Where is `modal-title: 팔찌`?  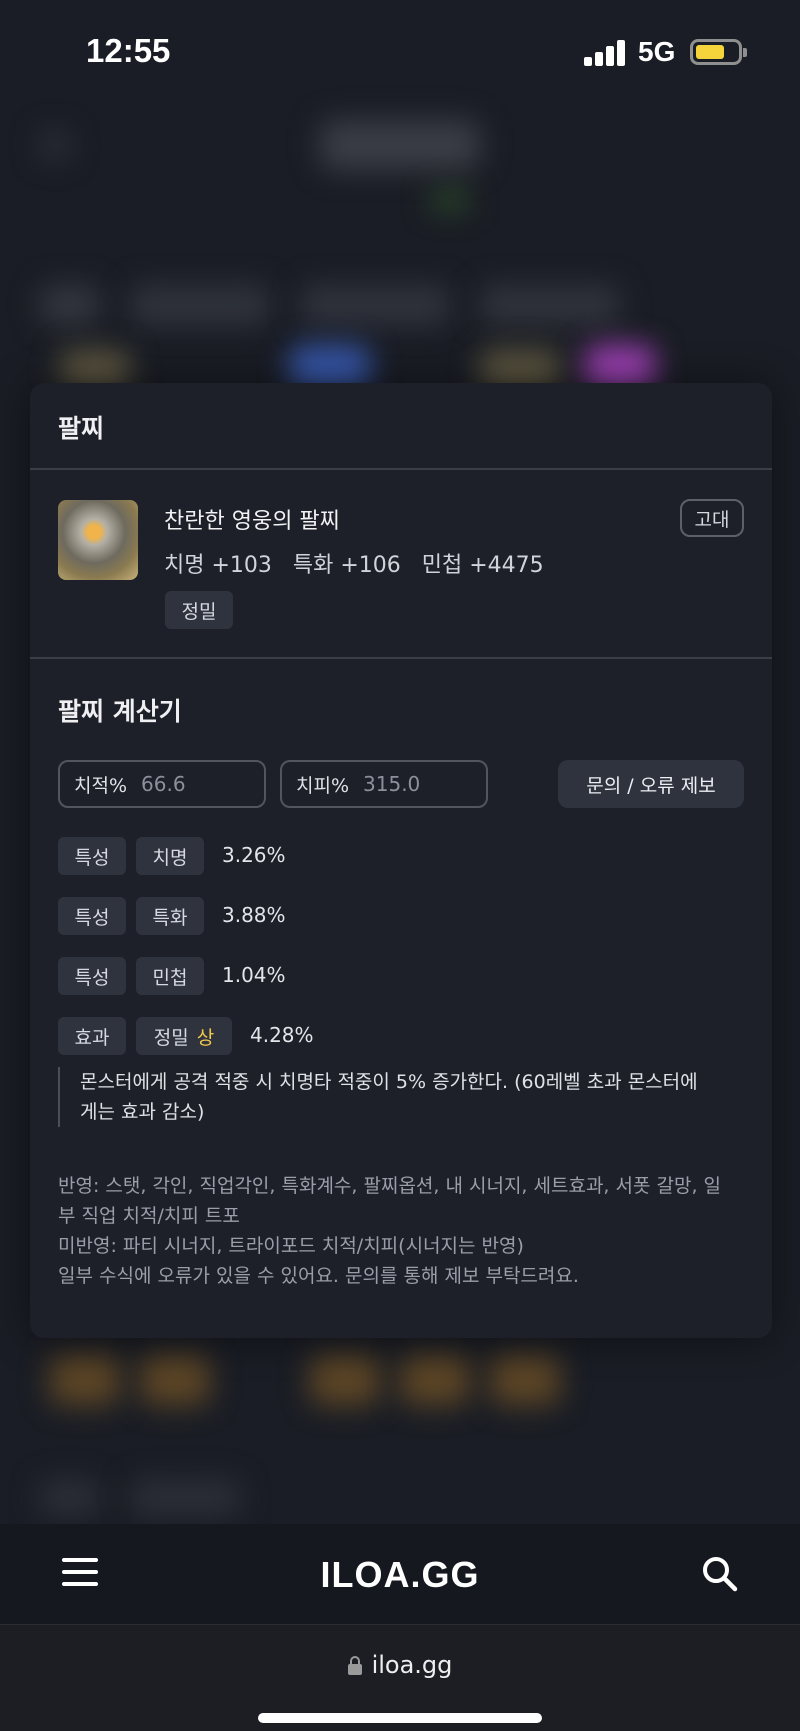
modal-title: 팔찌 is located at coordinates (81, 428).